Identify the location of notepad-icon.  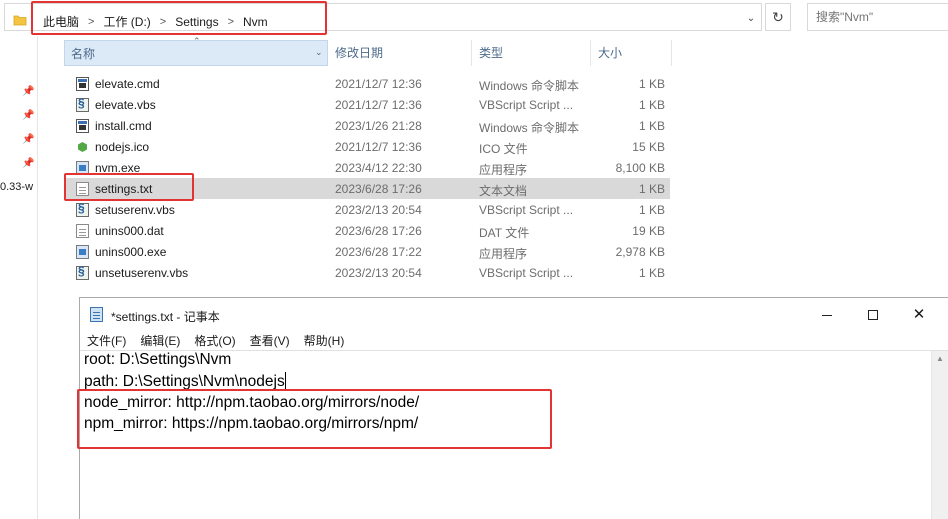
(96, 314).